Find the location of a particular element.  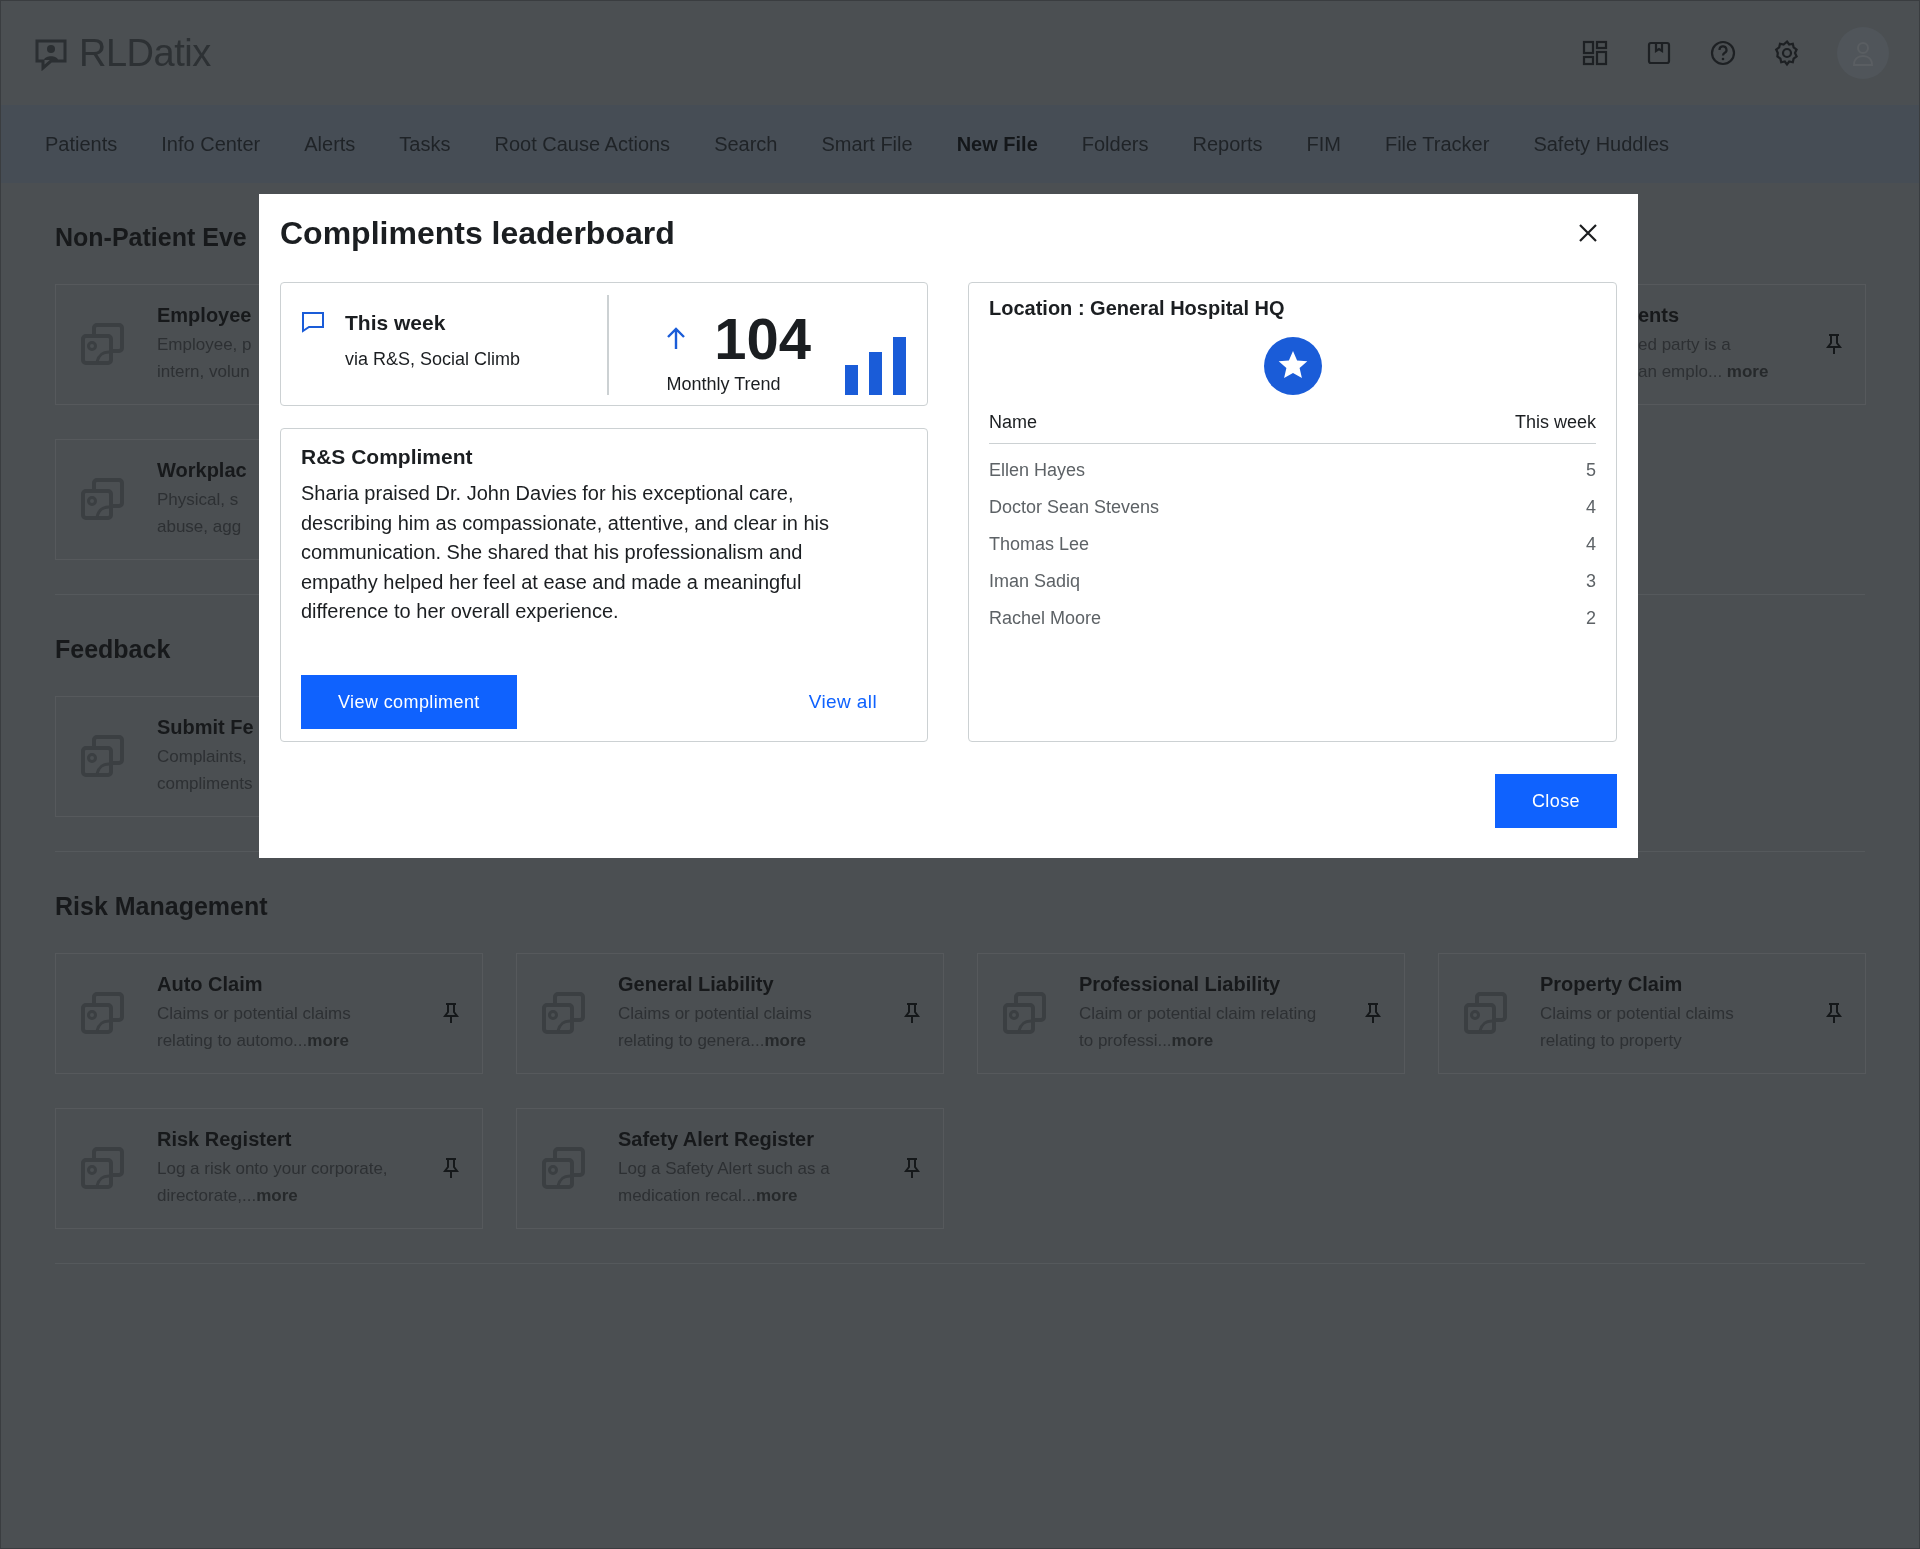

stat-label: This week is located at coordinates (396, 323).